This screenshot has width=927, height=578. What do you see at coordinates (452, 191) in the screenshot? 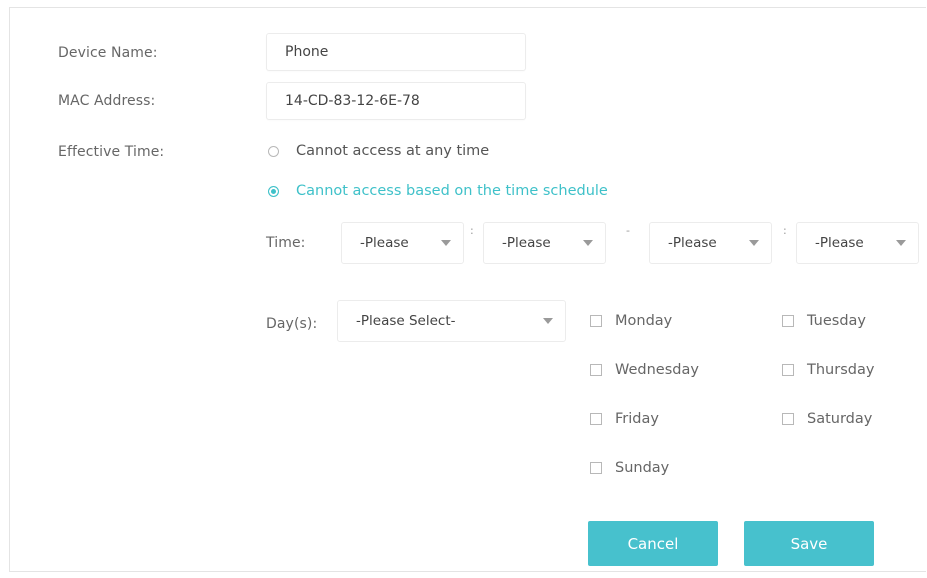
I see `radio-label-time-schedule: Cannot access based on the time schedule` at bounding box center [452, 191].